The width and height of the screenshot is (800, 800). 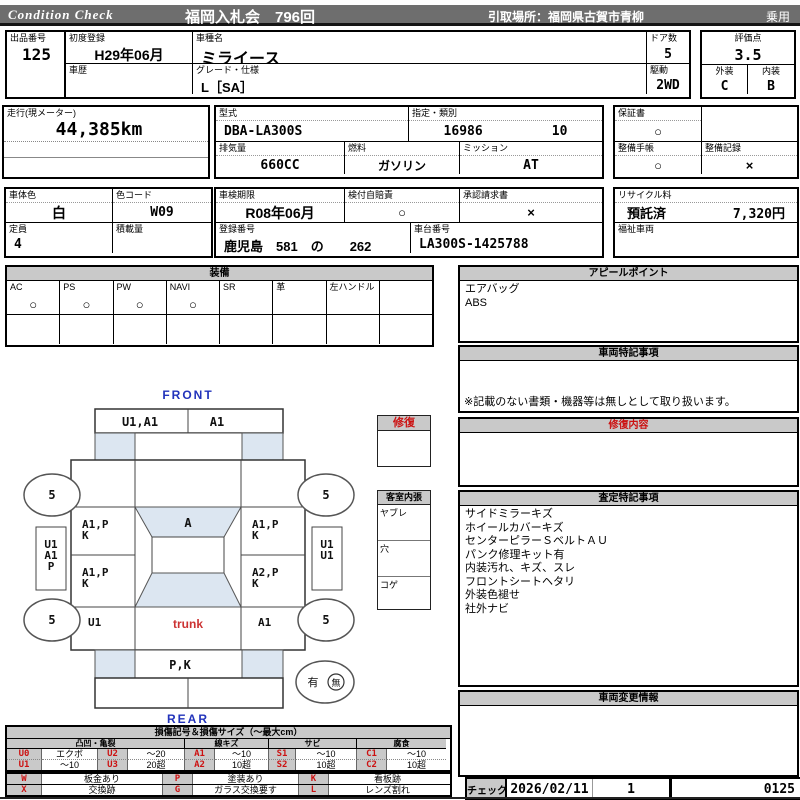 What do you see at coordinates (404, 423) in the screenshot?
I see `repair-flag-title: 修復` at bounding box center [404, 423].